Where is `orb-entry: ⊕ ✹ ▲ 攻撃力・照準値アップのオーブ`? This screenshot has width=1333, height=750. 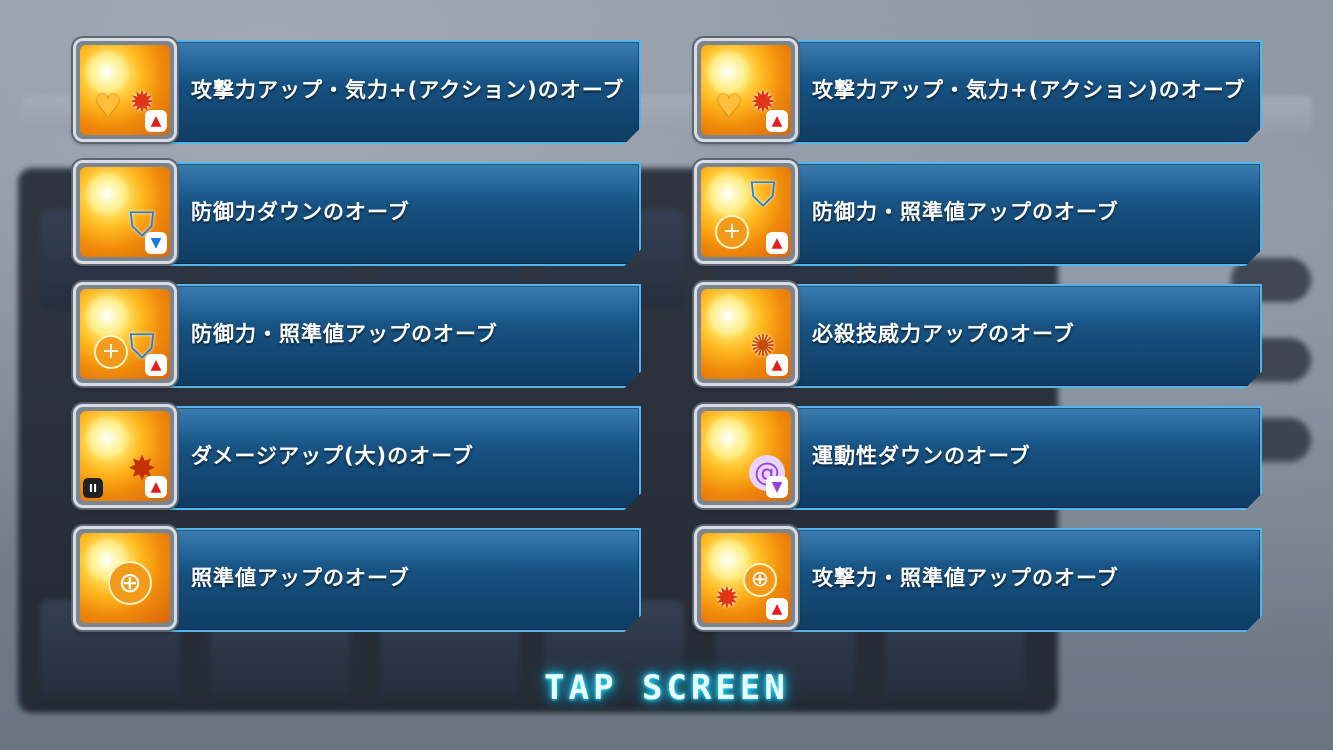 orb-entry: ⊕ ✹ ▲ 攻撃力・照準値アップのオーブ is located at coordinates (979, 579).